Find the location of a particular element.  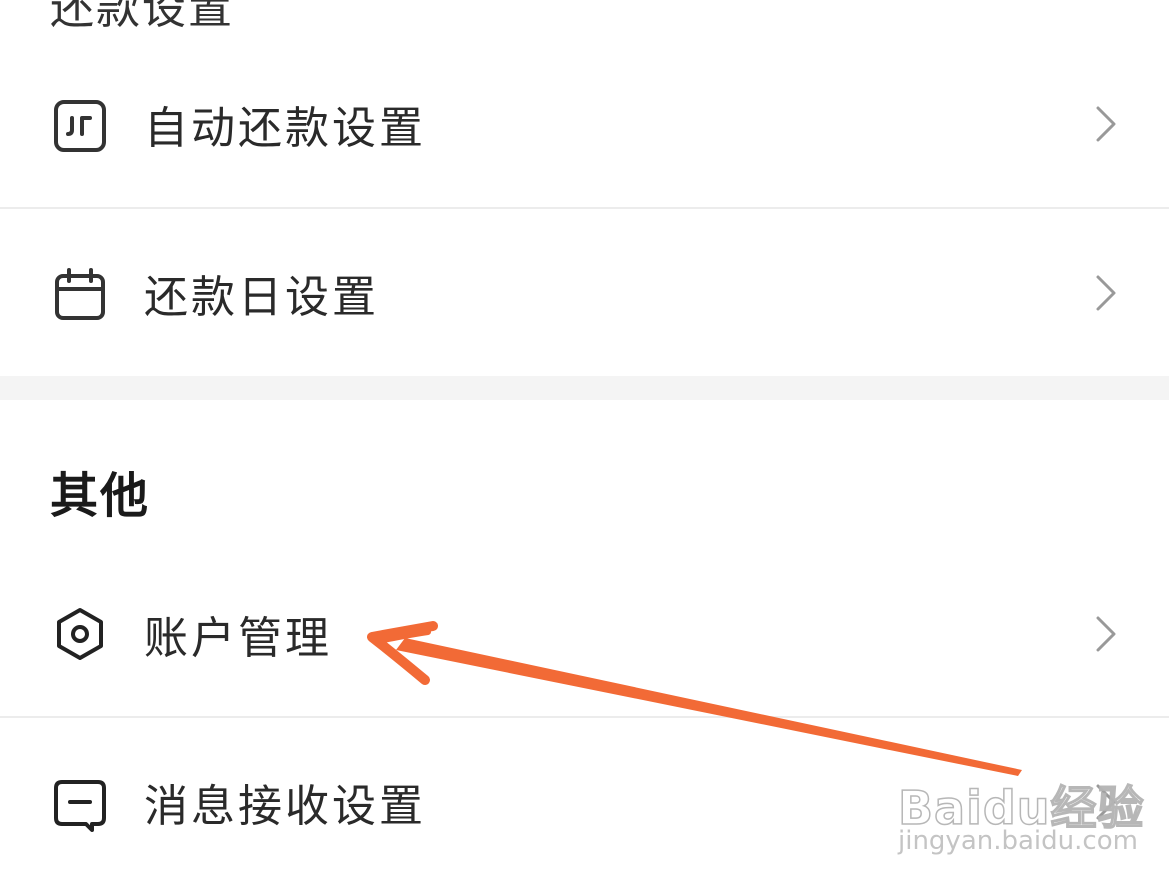

auto-repay-icon is located at coordinates (80, 126).